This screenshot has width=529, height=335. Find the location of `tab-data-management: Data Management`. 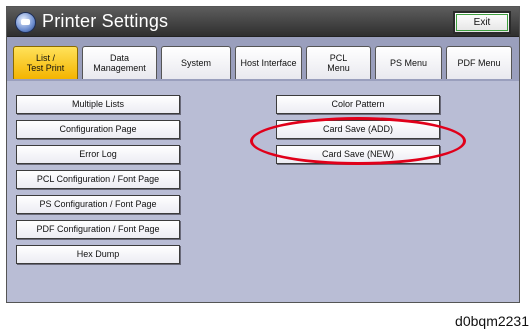

tab-data-management: Data Management is located at coordinates (119, 62).